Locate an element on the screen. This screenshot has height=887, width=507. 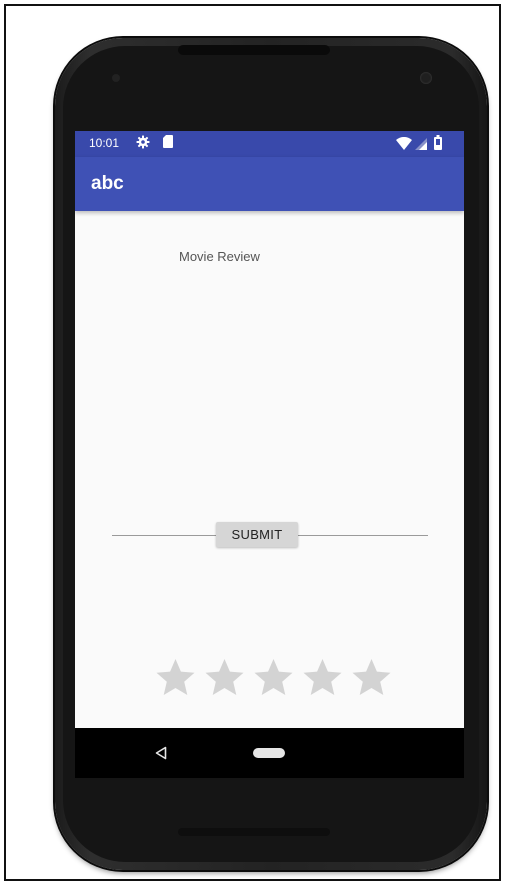
app-title: abc is located at coordinates (107, 183).